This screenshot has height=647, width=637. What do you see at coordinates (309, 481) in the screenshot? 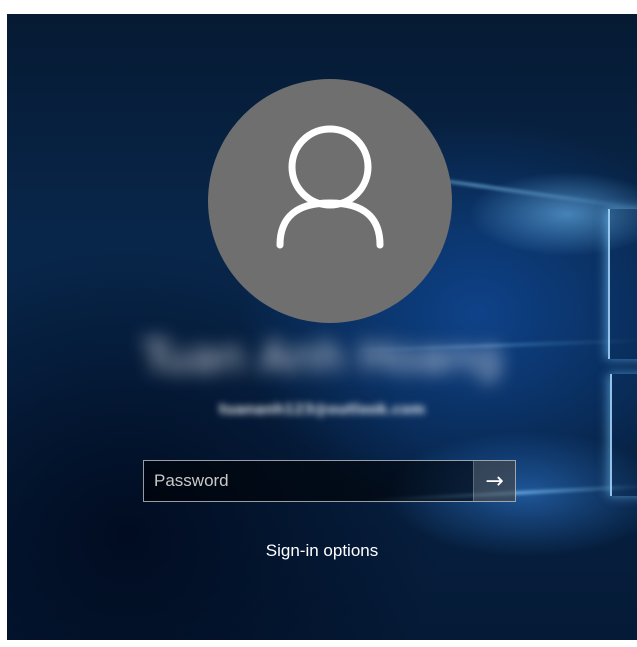
I see `password-input` at bounding box center [309, 481].